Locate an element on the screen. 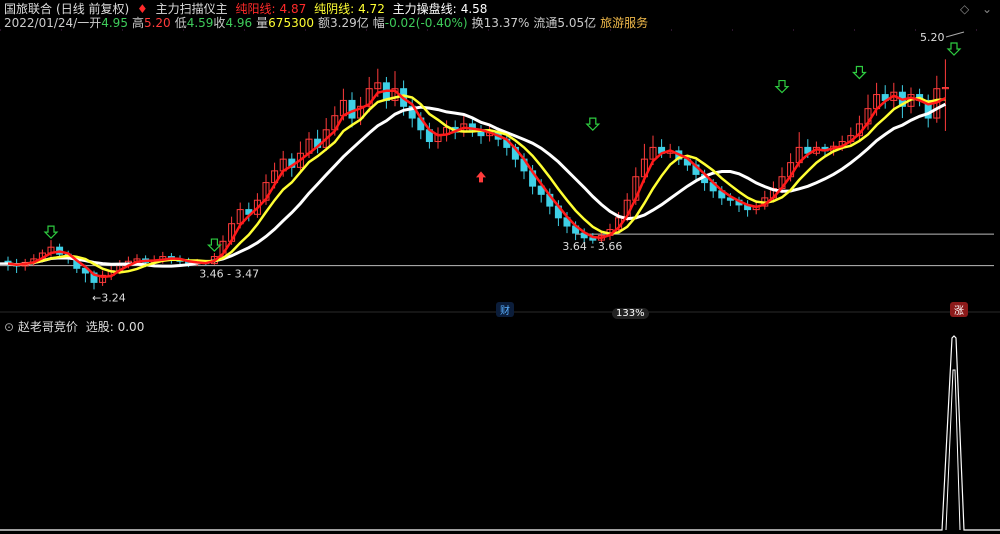 The width and height of the screenshot is (1000, 534). zoom-badge: 133% is located at coordinates (630, 313).